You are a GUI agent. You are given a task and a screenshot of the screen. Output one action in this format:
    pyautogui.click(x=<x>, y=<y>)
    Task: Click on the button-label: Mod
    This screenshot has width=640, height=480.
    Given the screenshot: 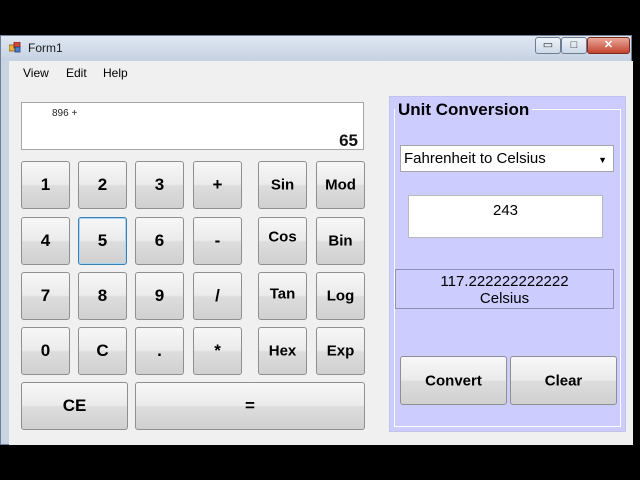 What is the action you would take?
    pyautogui.click(x=340, y=185)
    